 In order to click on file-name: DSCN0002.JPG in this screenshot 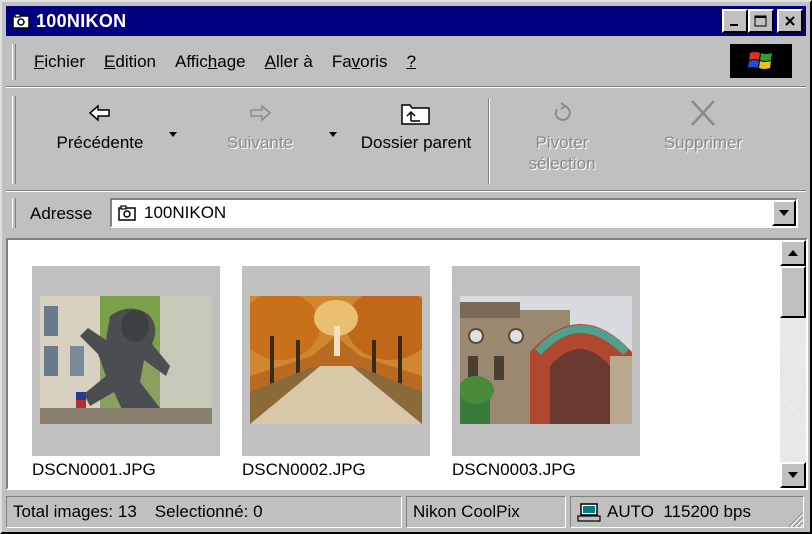, I will do `click(304, 469)`.